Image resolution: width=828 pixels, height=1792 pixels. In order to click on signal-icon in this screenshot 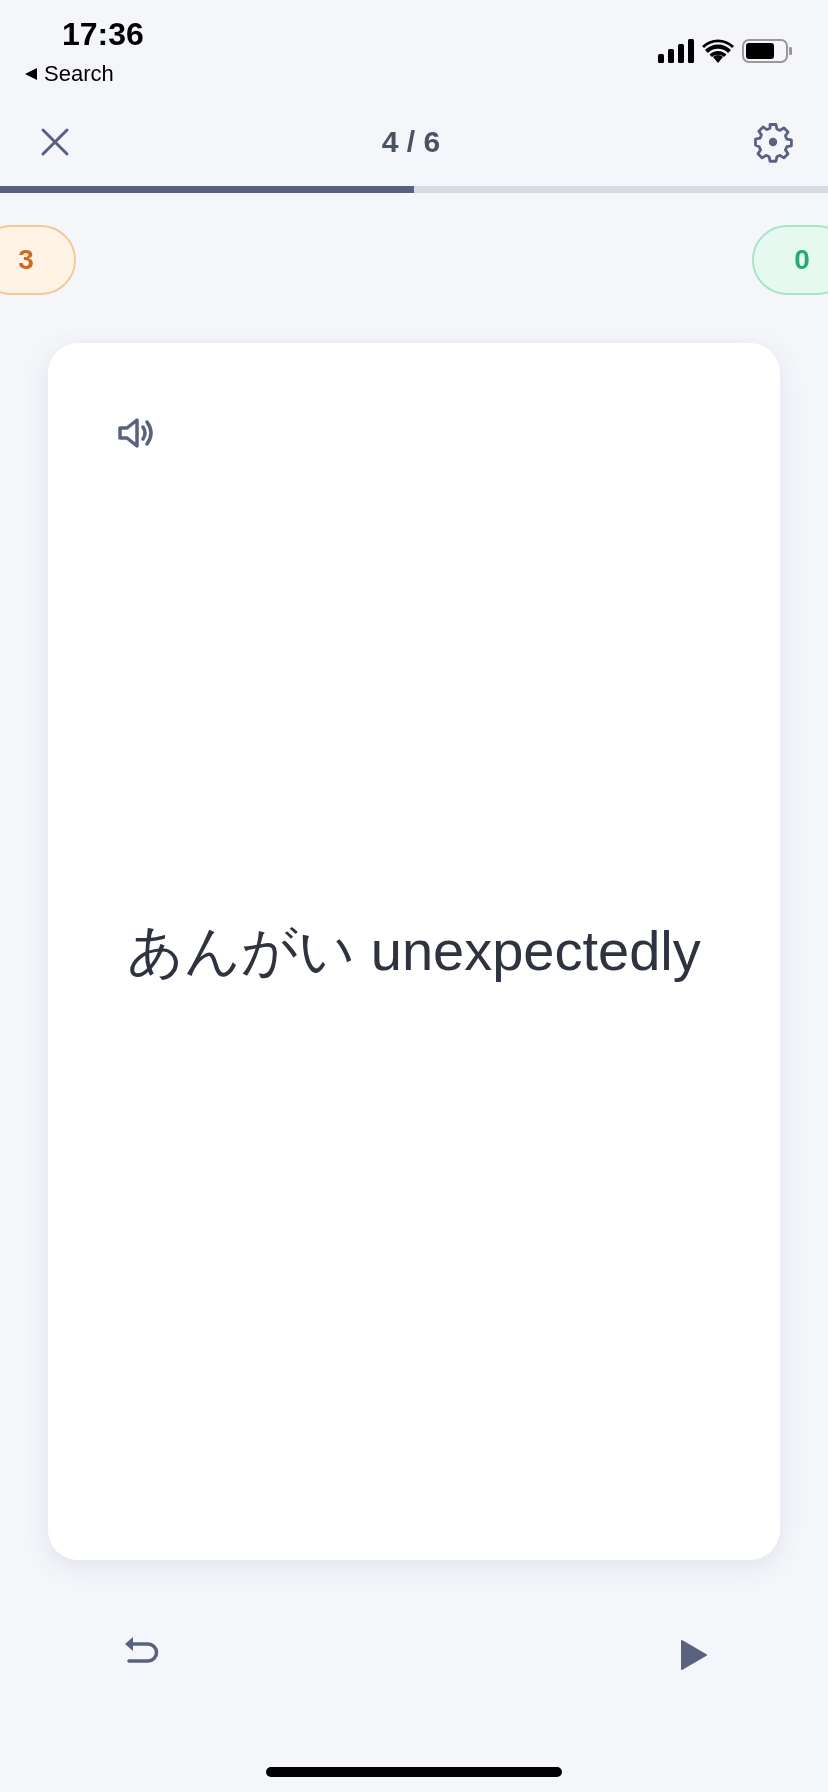, I will do `click(676, 51)`.